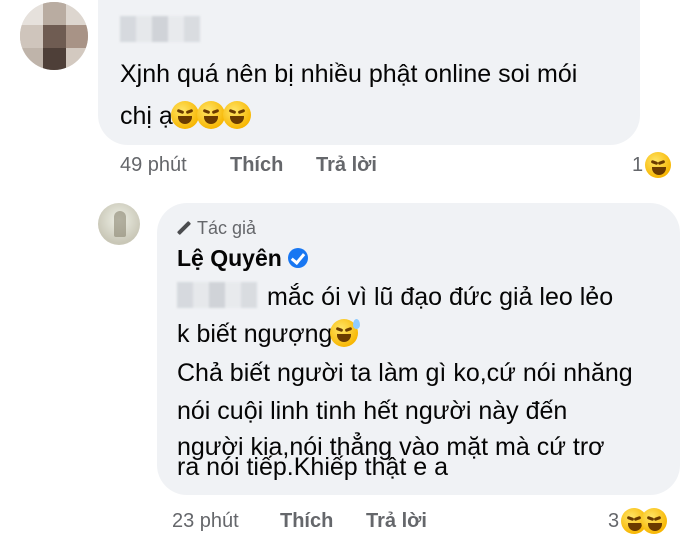  I want to click on comment-text-fragment: k biết ngượng, so click(255, 334).